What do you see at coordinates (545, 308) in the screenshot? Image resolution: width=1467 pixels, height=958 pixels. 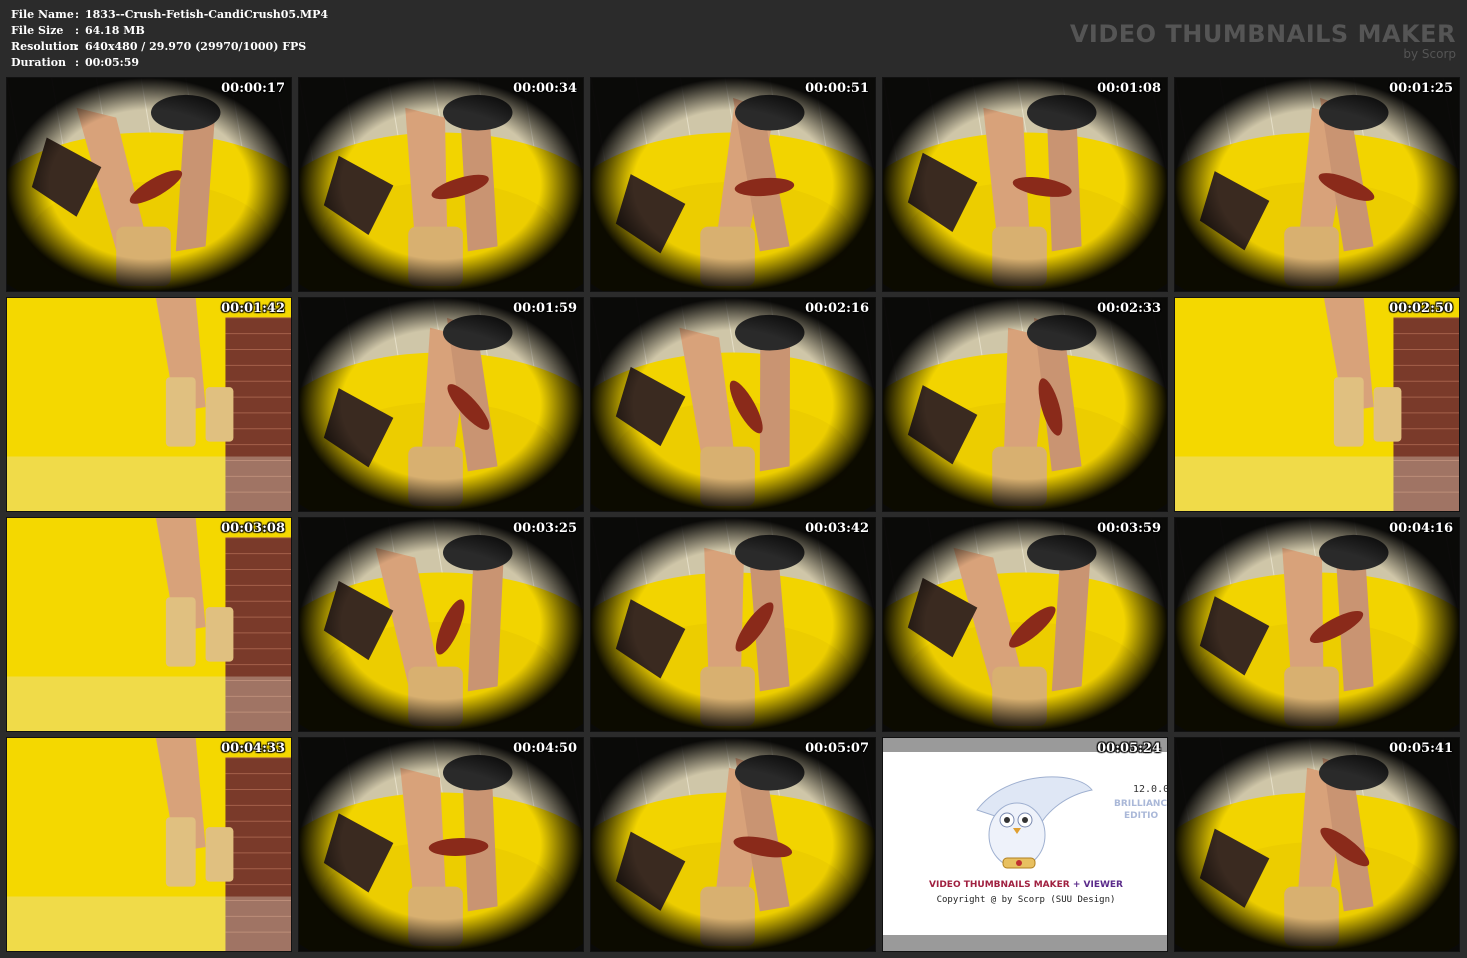 I see `thumbnail-timestamp: 00:01:59` at bounding box center [545, 308].